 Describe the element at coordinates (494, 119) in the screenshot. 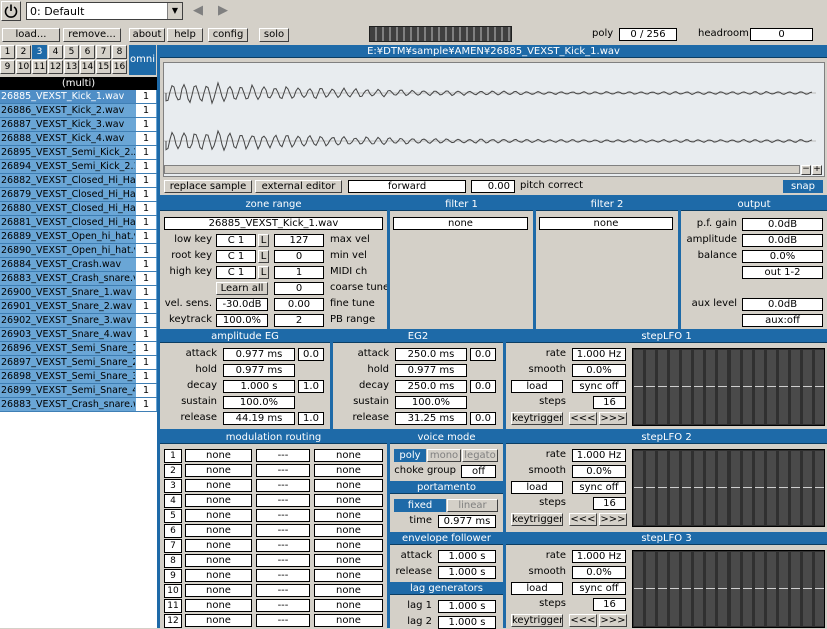

I see `waveform-display: − +` at that location.